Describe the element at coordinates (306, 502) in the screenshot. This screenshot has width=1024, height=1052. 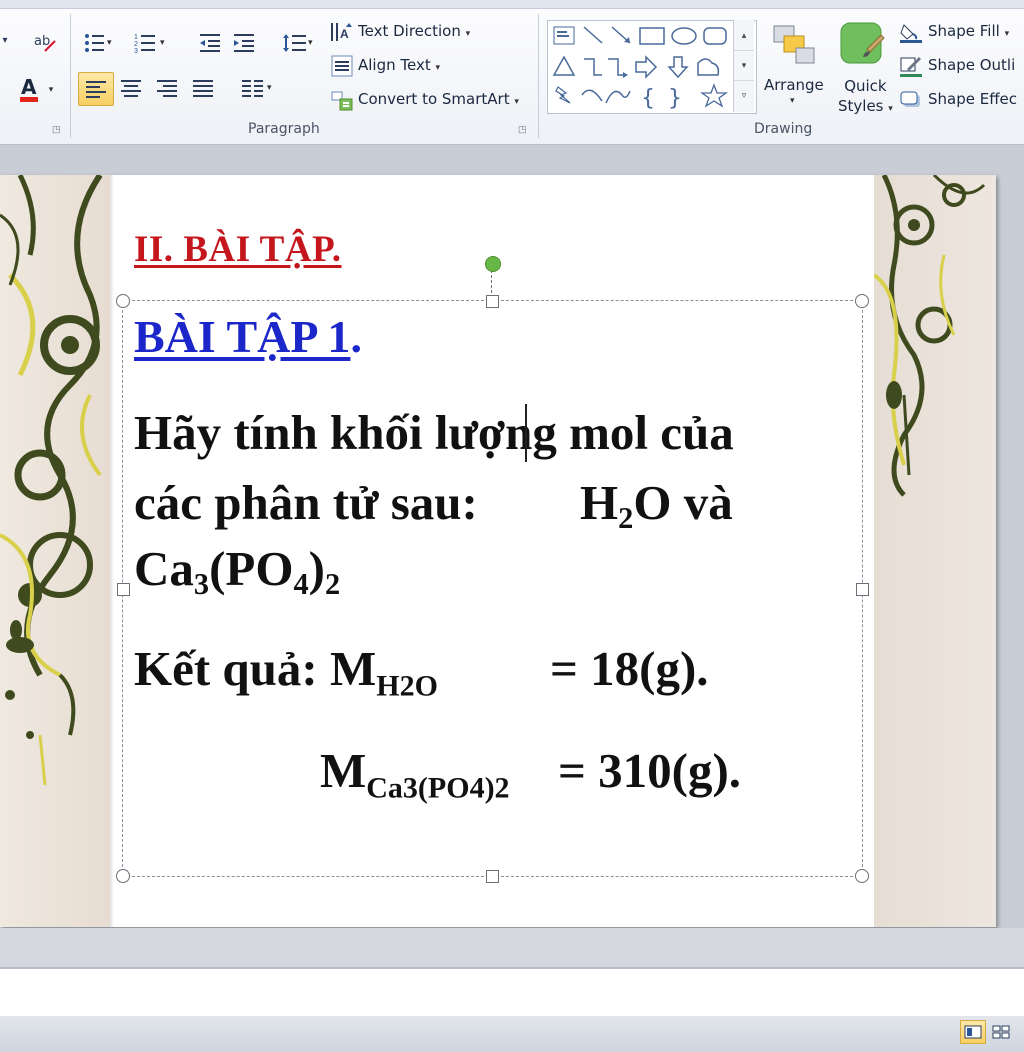
I see `question-line-2-prefix: các phân tử sau:` at that location.